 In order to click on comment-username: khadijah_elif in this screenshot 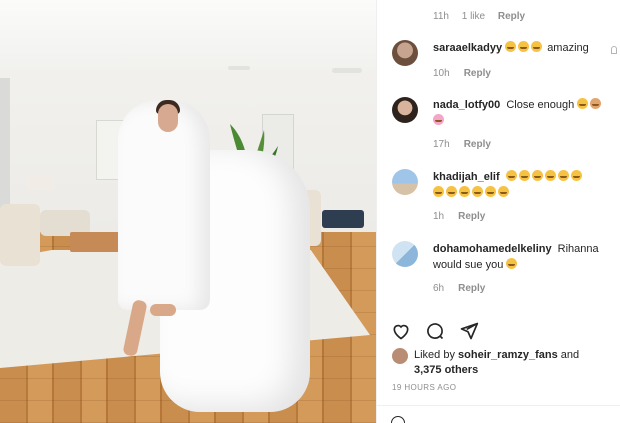, I will do `click(466, 177)`.